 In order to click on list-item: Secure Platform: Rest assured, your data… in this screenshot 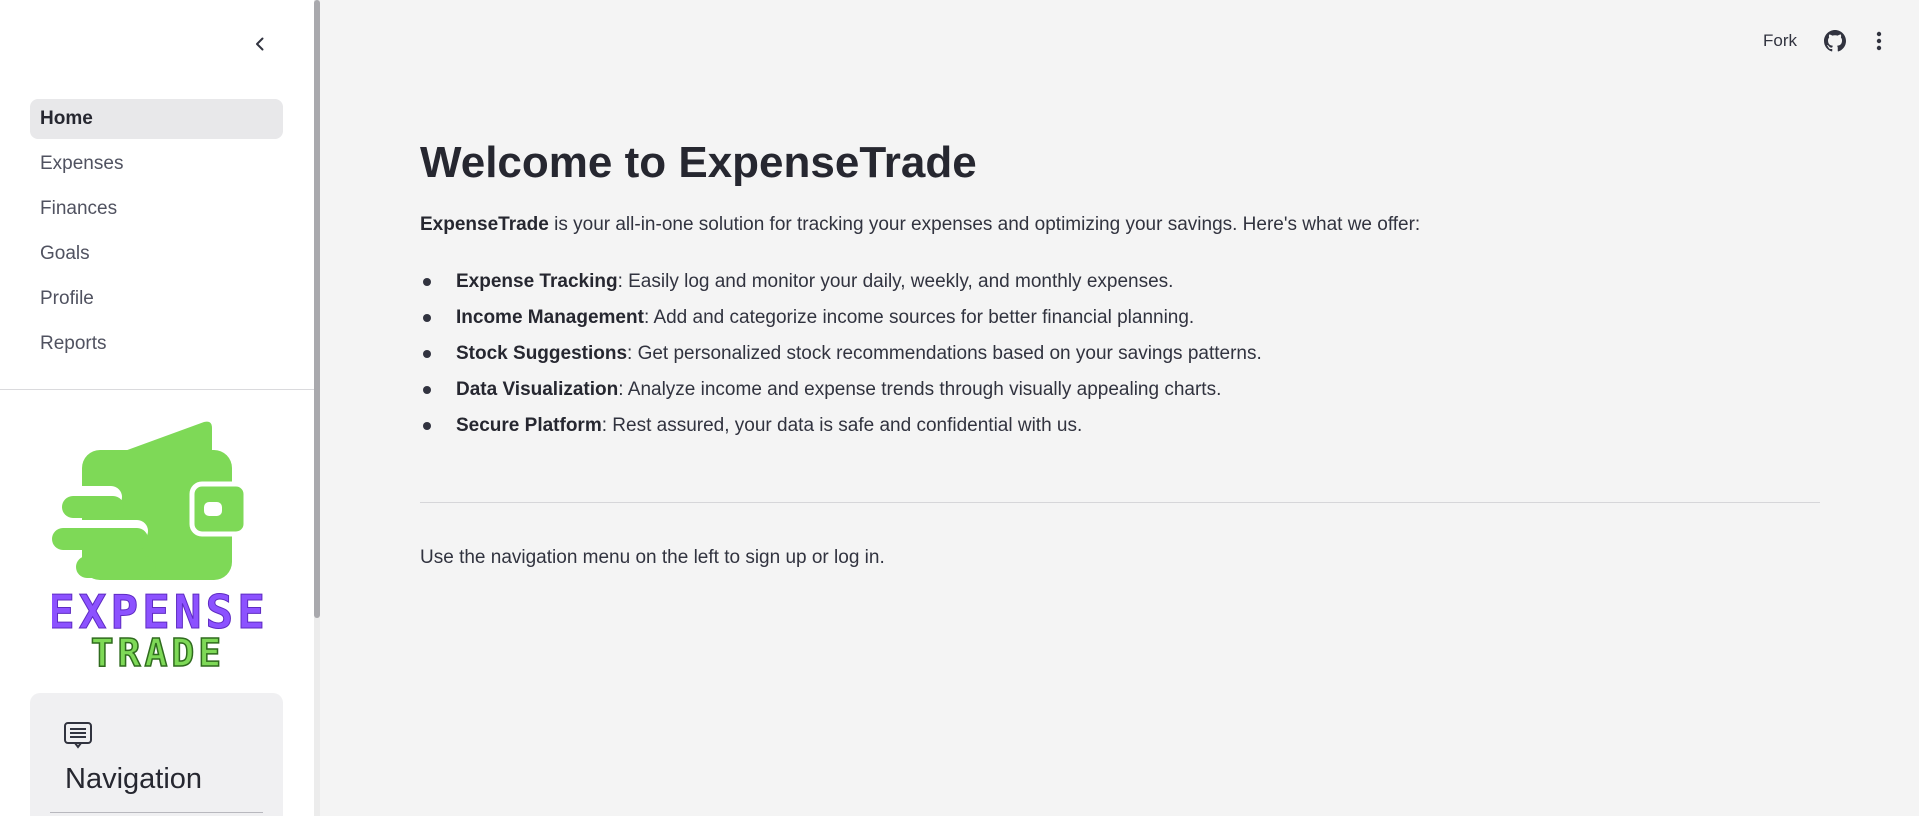, I will do `click(841, 426)`.